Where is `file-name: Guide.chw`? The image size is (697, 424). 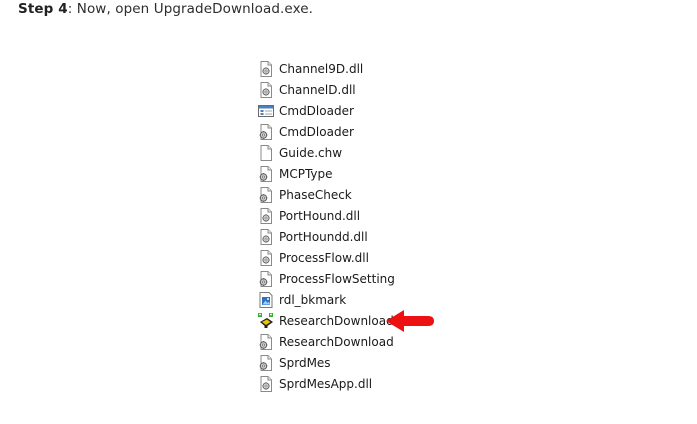
file-name: Guide.chw is located at coordinates (311, 152).